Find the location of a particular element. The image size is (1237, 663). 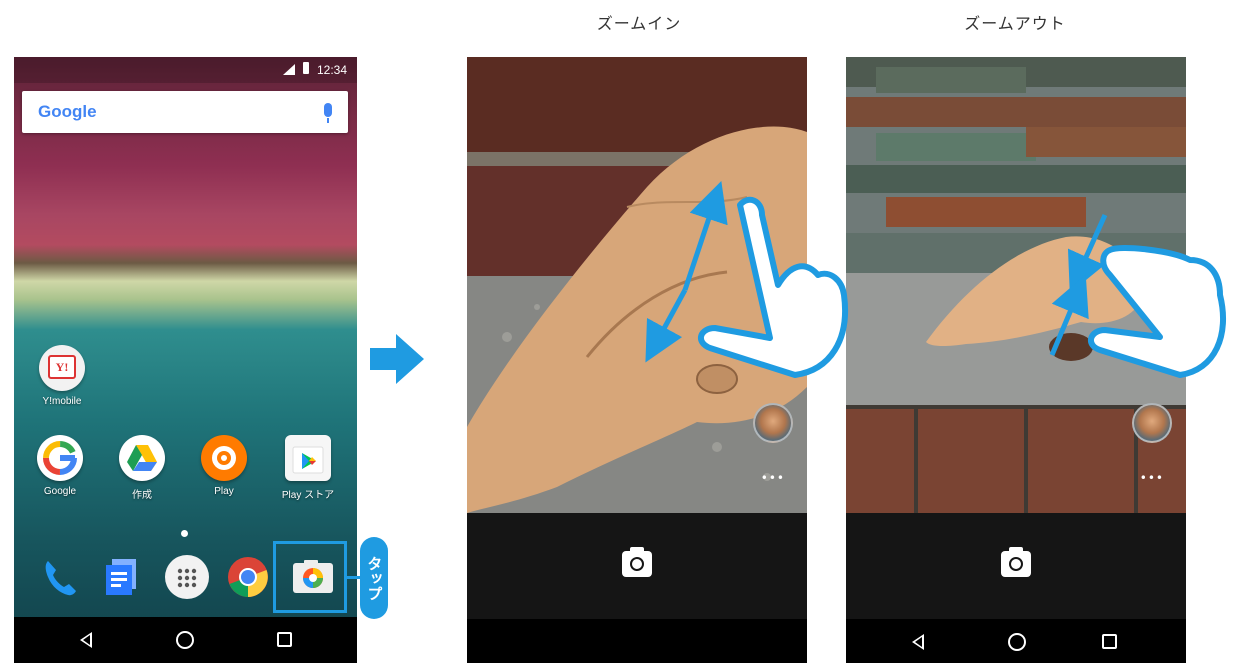

signal-icon is located at coordinates (289, 69).